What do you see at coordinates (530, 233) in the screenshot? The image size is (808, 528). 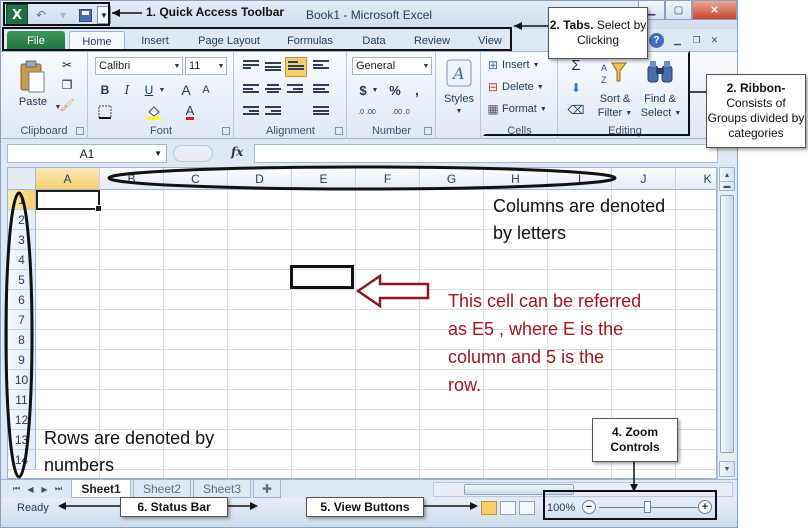 I see `columns-annotation-2: by letters` at bounding box center [530, 233].